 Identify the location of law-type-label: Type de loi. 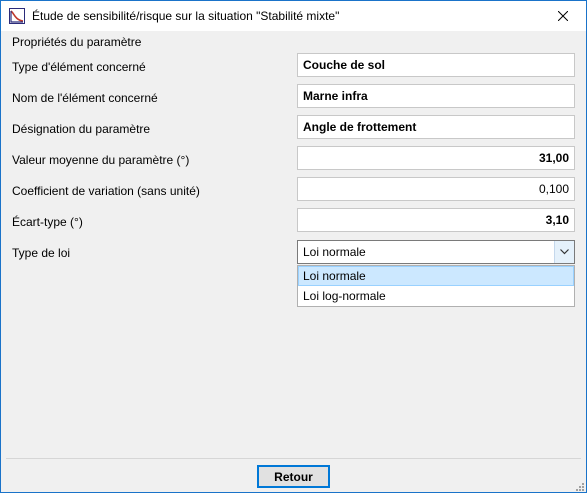
(41, 253).